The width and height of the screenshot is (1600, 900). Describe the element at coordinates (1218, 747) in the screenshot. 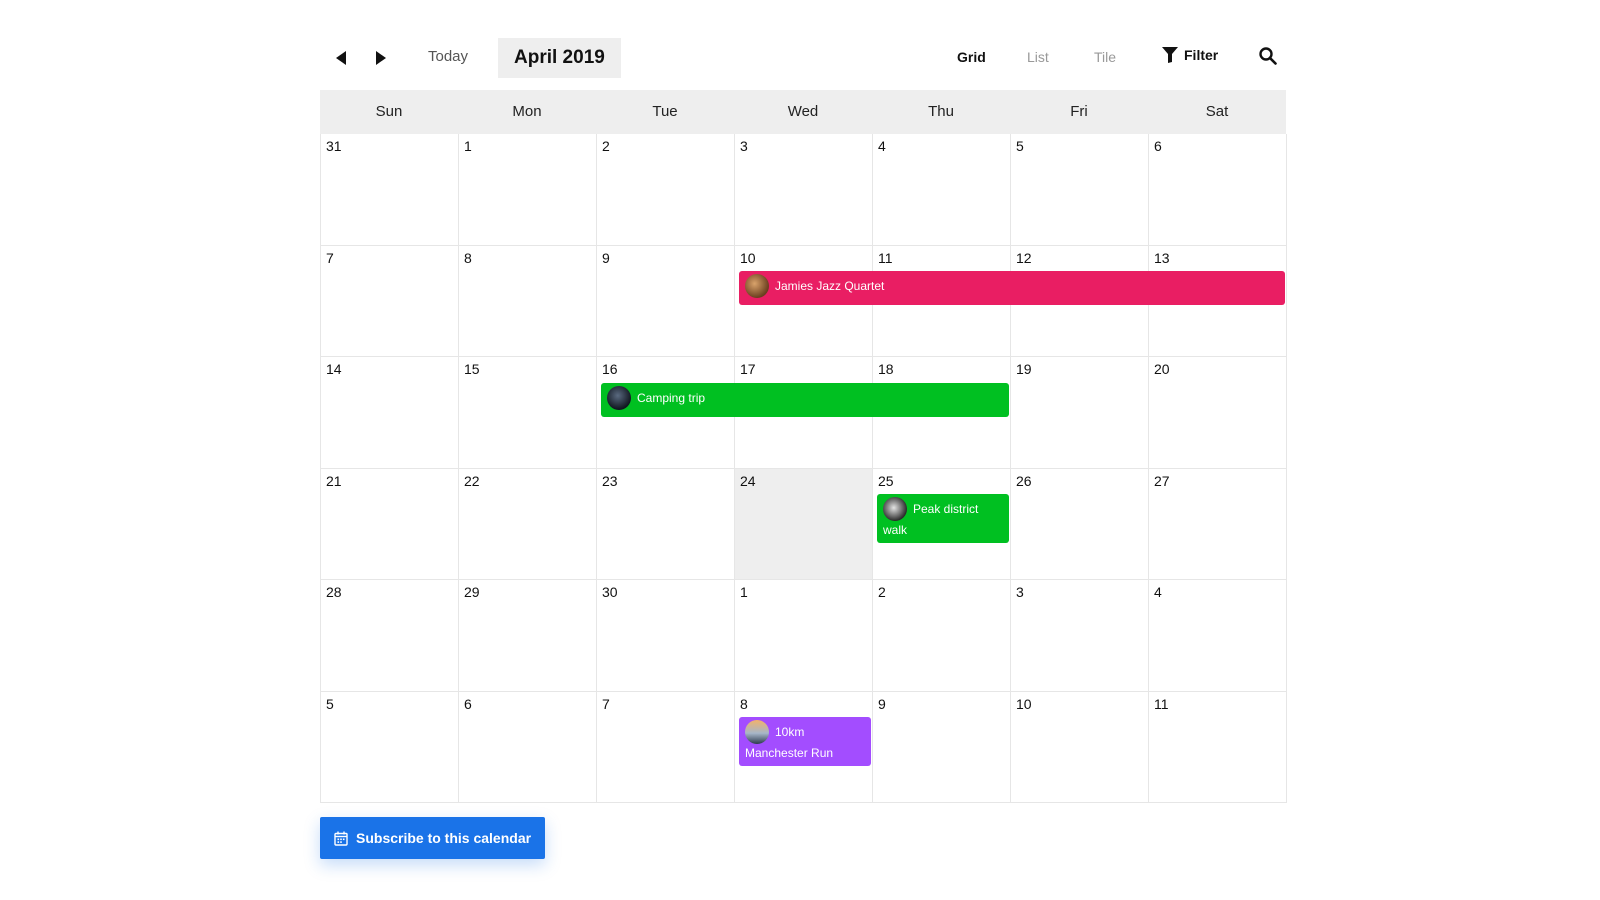

I see `day-cell: 11` at that location.